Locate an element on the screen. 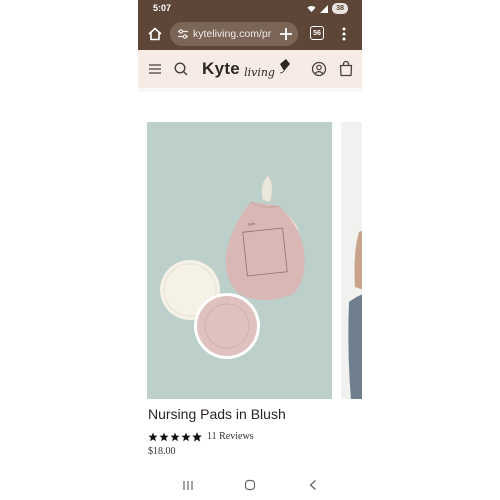 Image resolution: width=500 pixels, height=500 pixels. header-divider is located at coordinates (250, 90).